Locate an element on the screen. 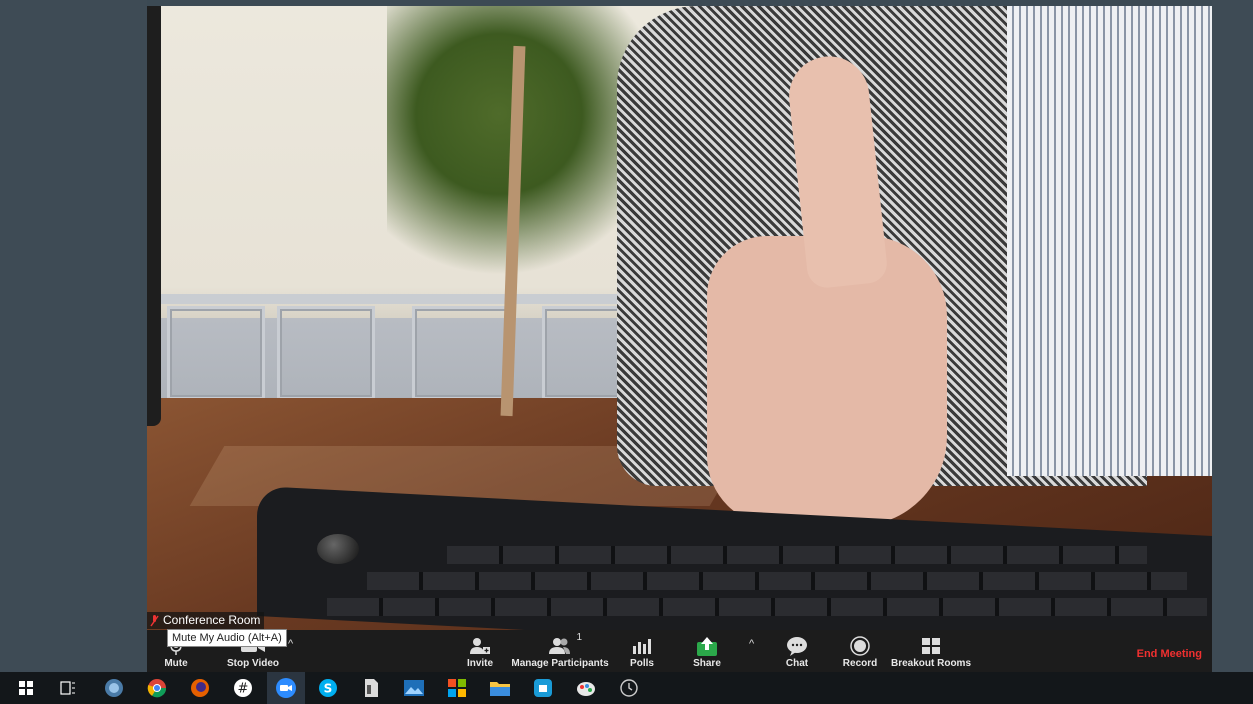  left-gutter is located at coordinates (73, 336).